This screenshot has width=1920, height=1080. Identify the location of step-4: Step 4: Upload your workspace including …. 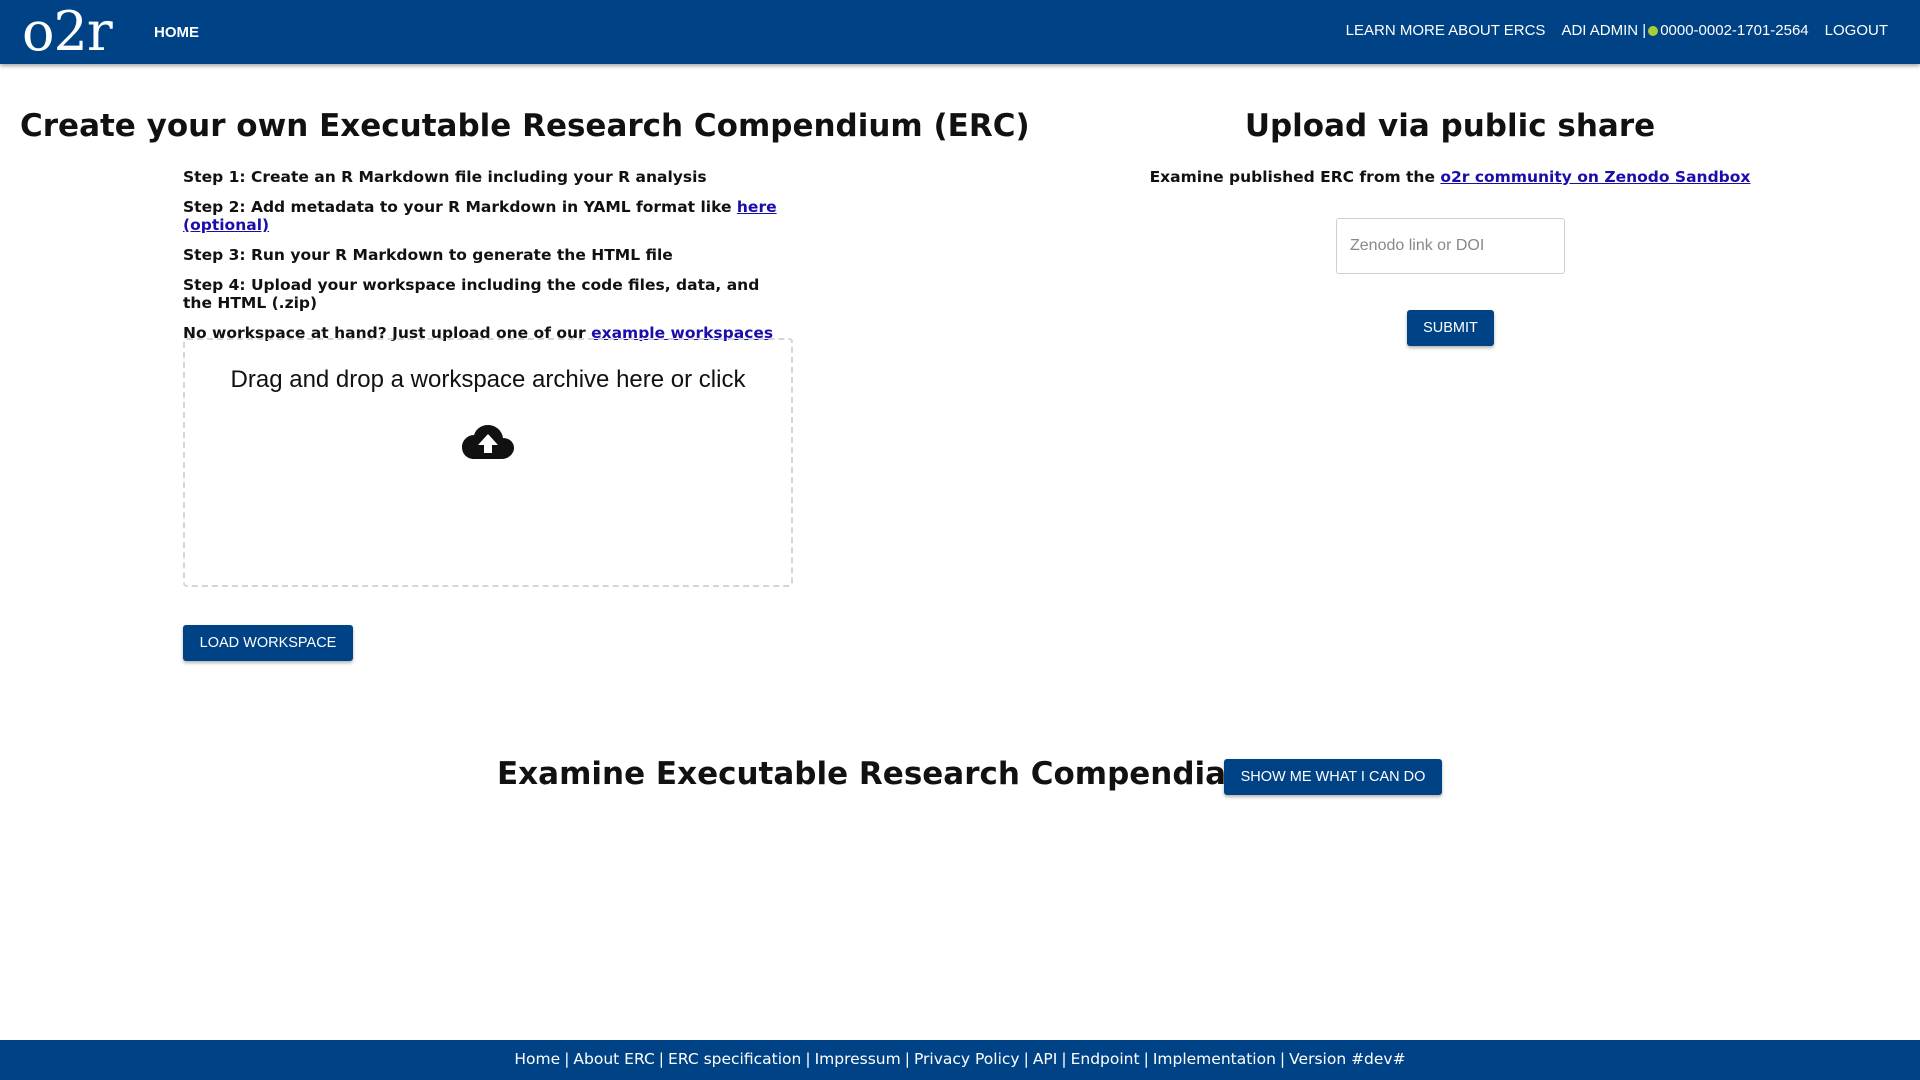
(471, 294).